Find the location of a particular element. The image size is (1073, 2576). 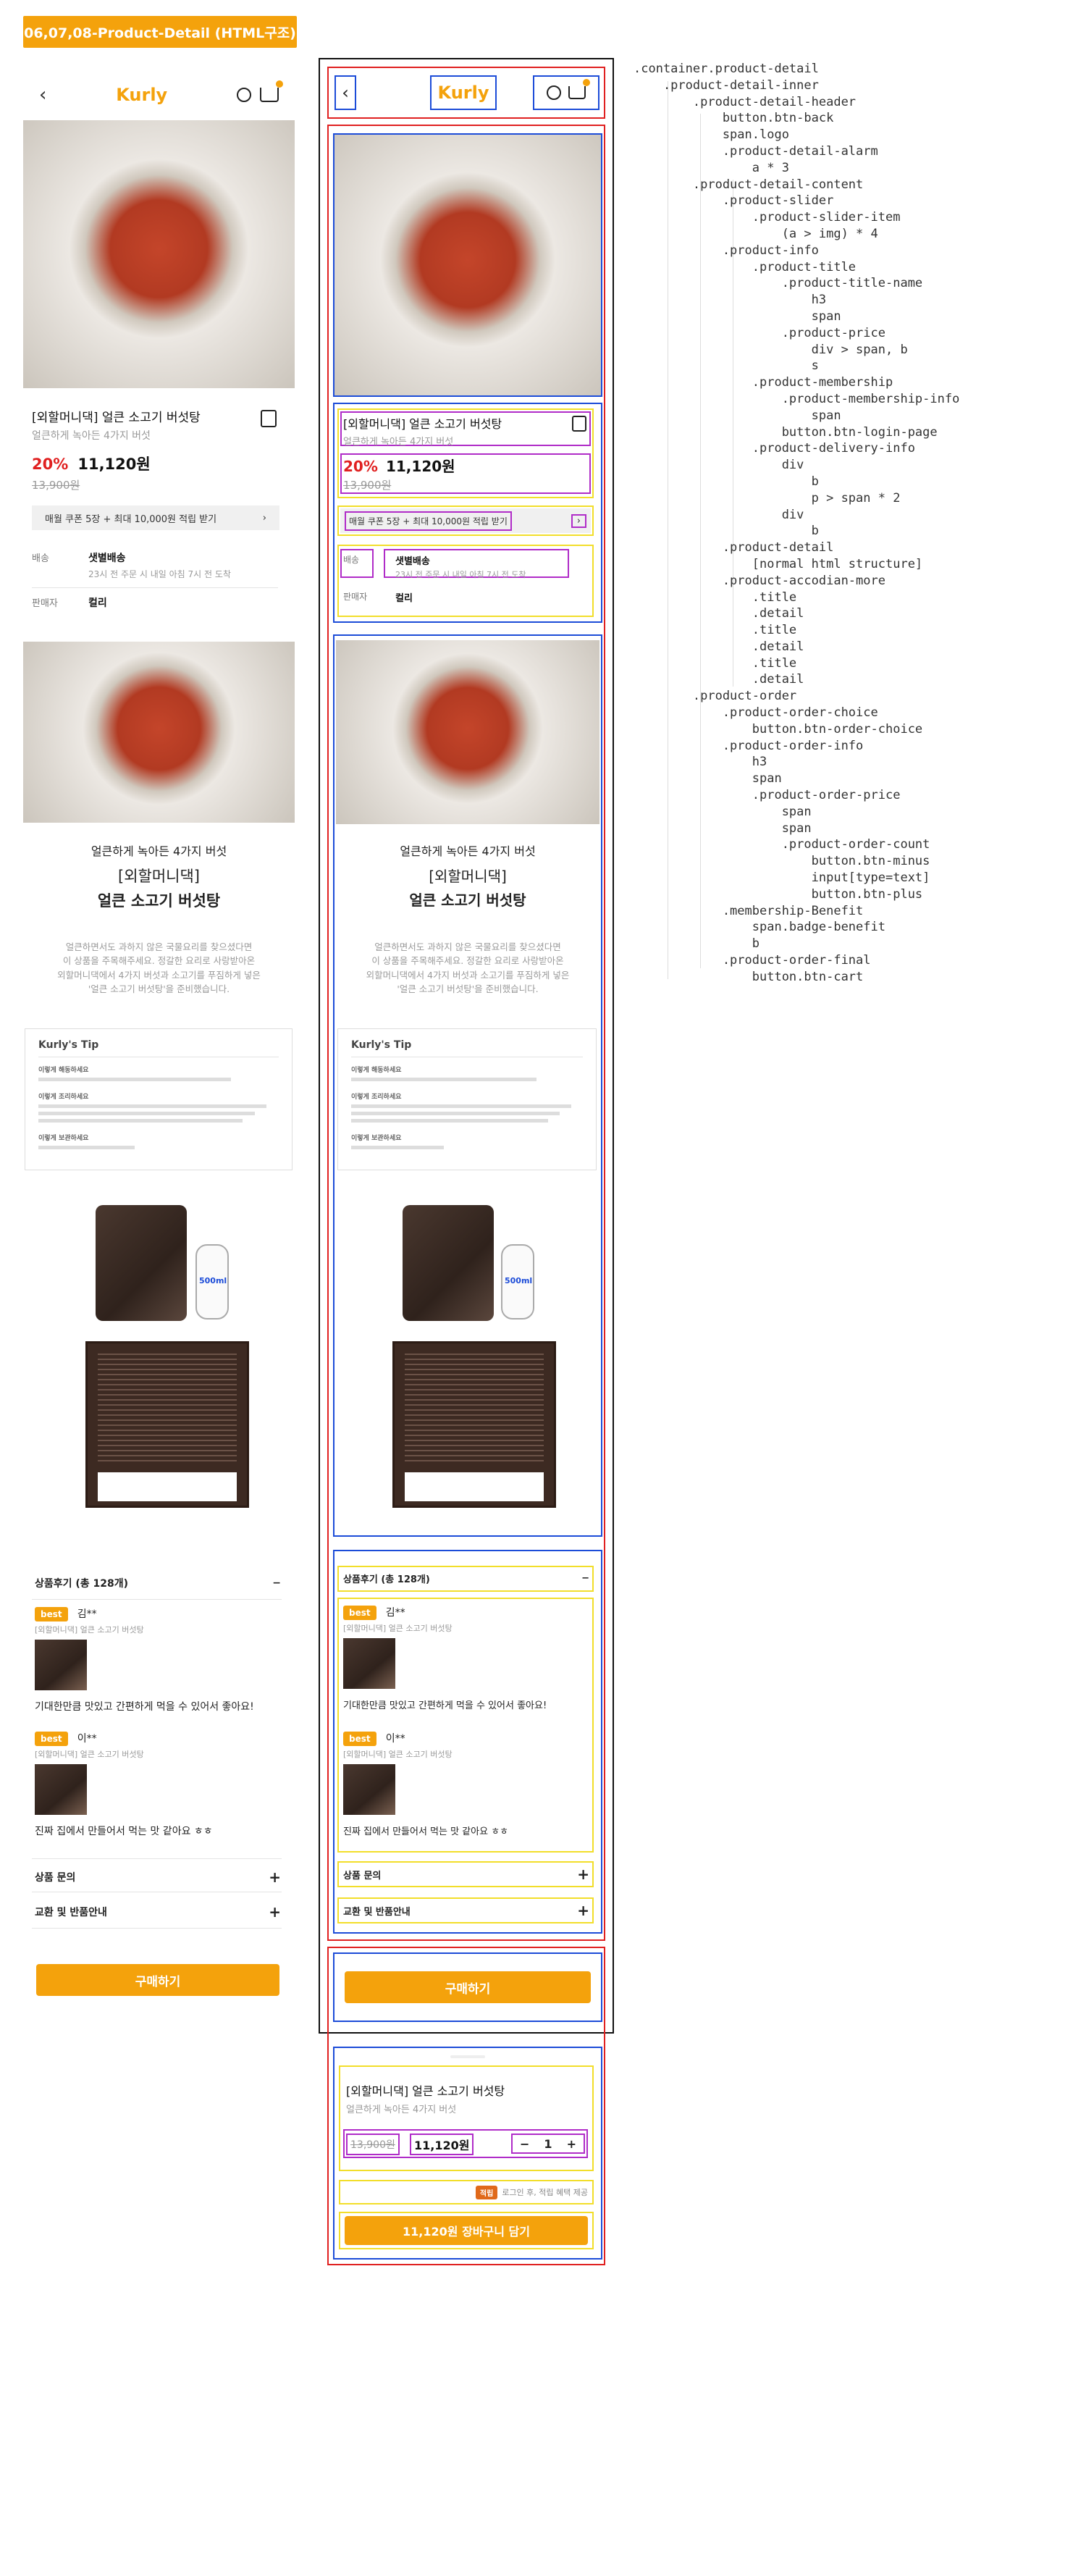

alarm-outline is located at coordinates (566, 92).